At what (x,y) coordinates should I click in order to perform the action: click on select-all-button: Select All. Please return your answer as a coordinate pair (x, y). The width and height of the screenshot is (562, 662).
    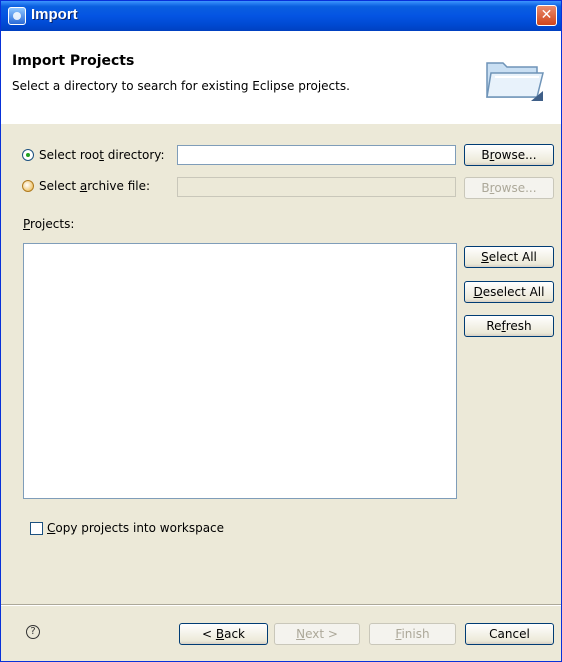
    Looking at the image, I should click on (509, 257).